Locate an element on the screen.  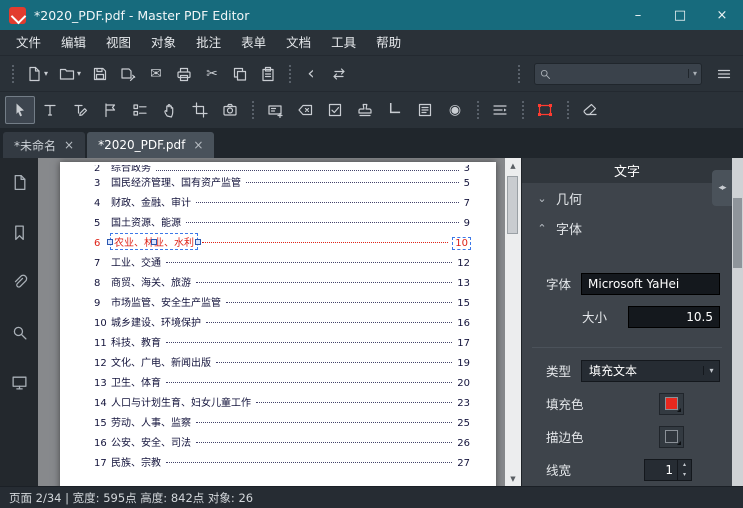
print-button is located at coordinates (184, 74).